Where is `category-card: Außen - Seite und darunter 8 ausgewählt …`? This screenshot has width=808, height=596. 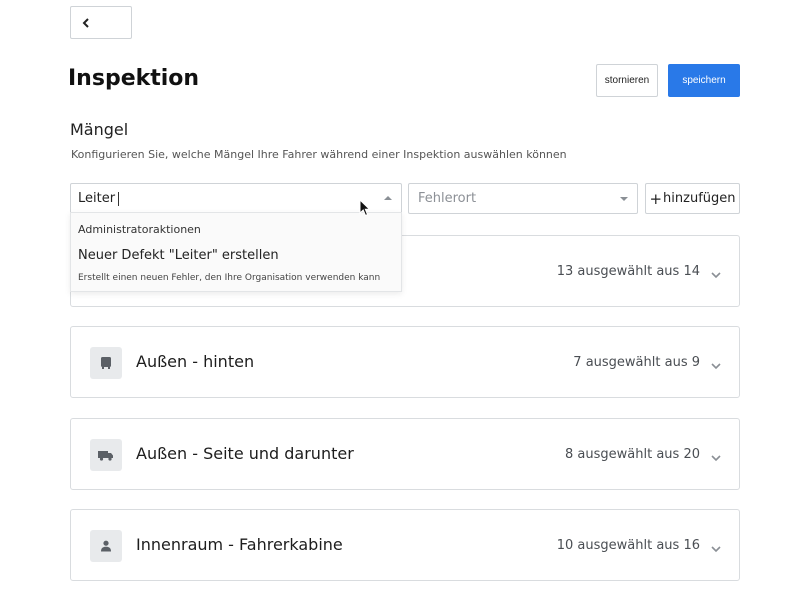 category-card: Außen - Seite und darunter 8 ausgewählt … is located at coordinates (405, 454).